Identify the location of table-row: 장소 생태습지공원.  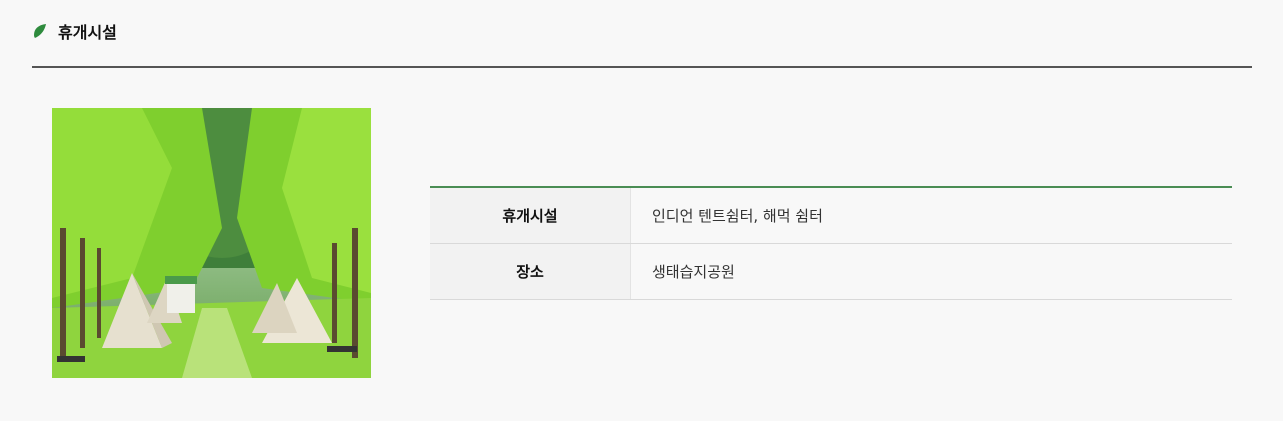
(831, 272).